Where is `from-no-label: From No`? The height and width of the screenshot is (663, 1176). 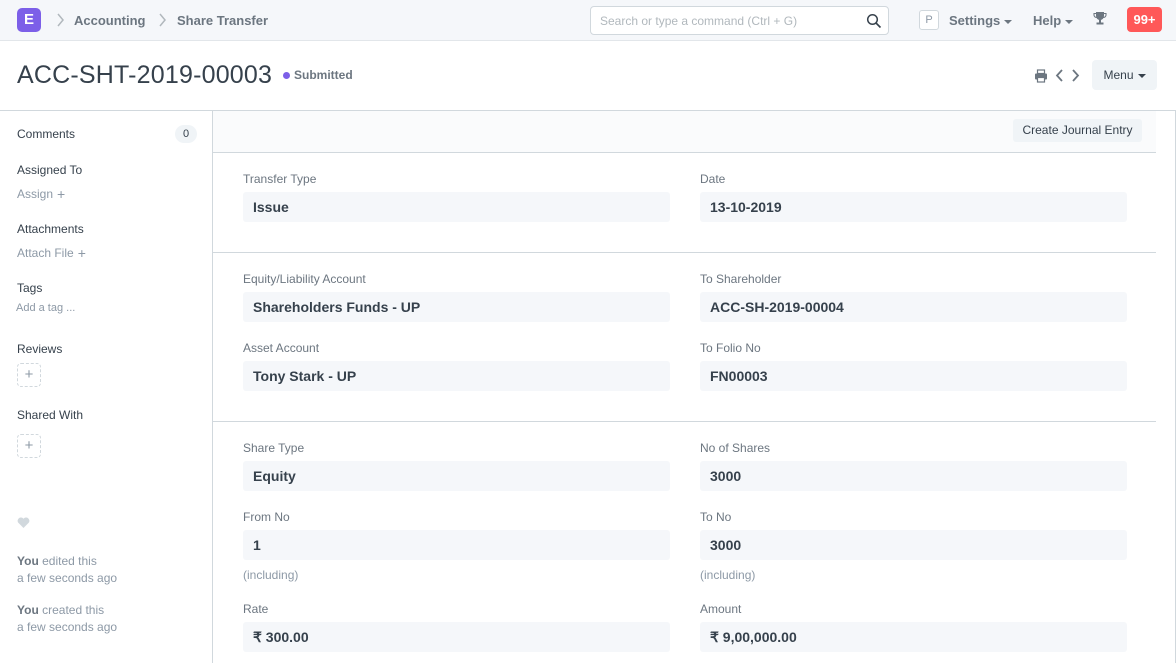
from-no-label: From No is located at coordinates (266, 517).